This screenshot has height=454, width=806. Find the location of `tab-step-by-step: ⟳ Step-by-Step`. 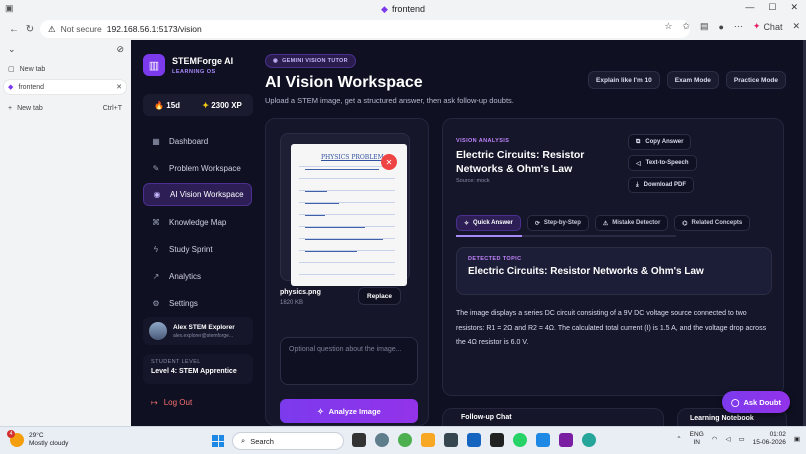

tab-step-by-step: ⟳ Step-by-Step is located at coordinates (557, 223).